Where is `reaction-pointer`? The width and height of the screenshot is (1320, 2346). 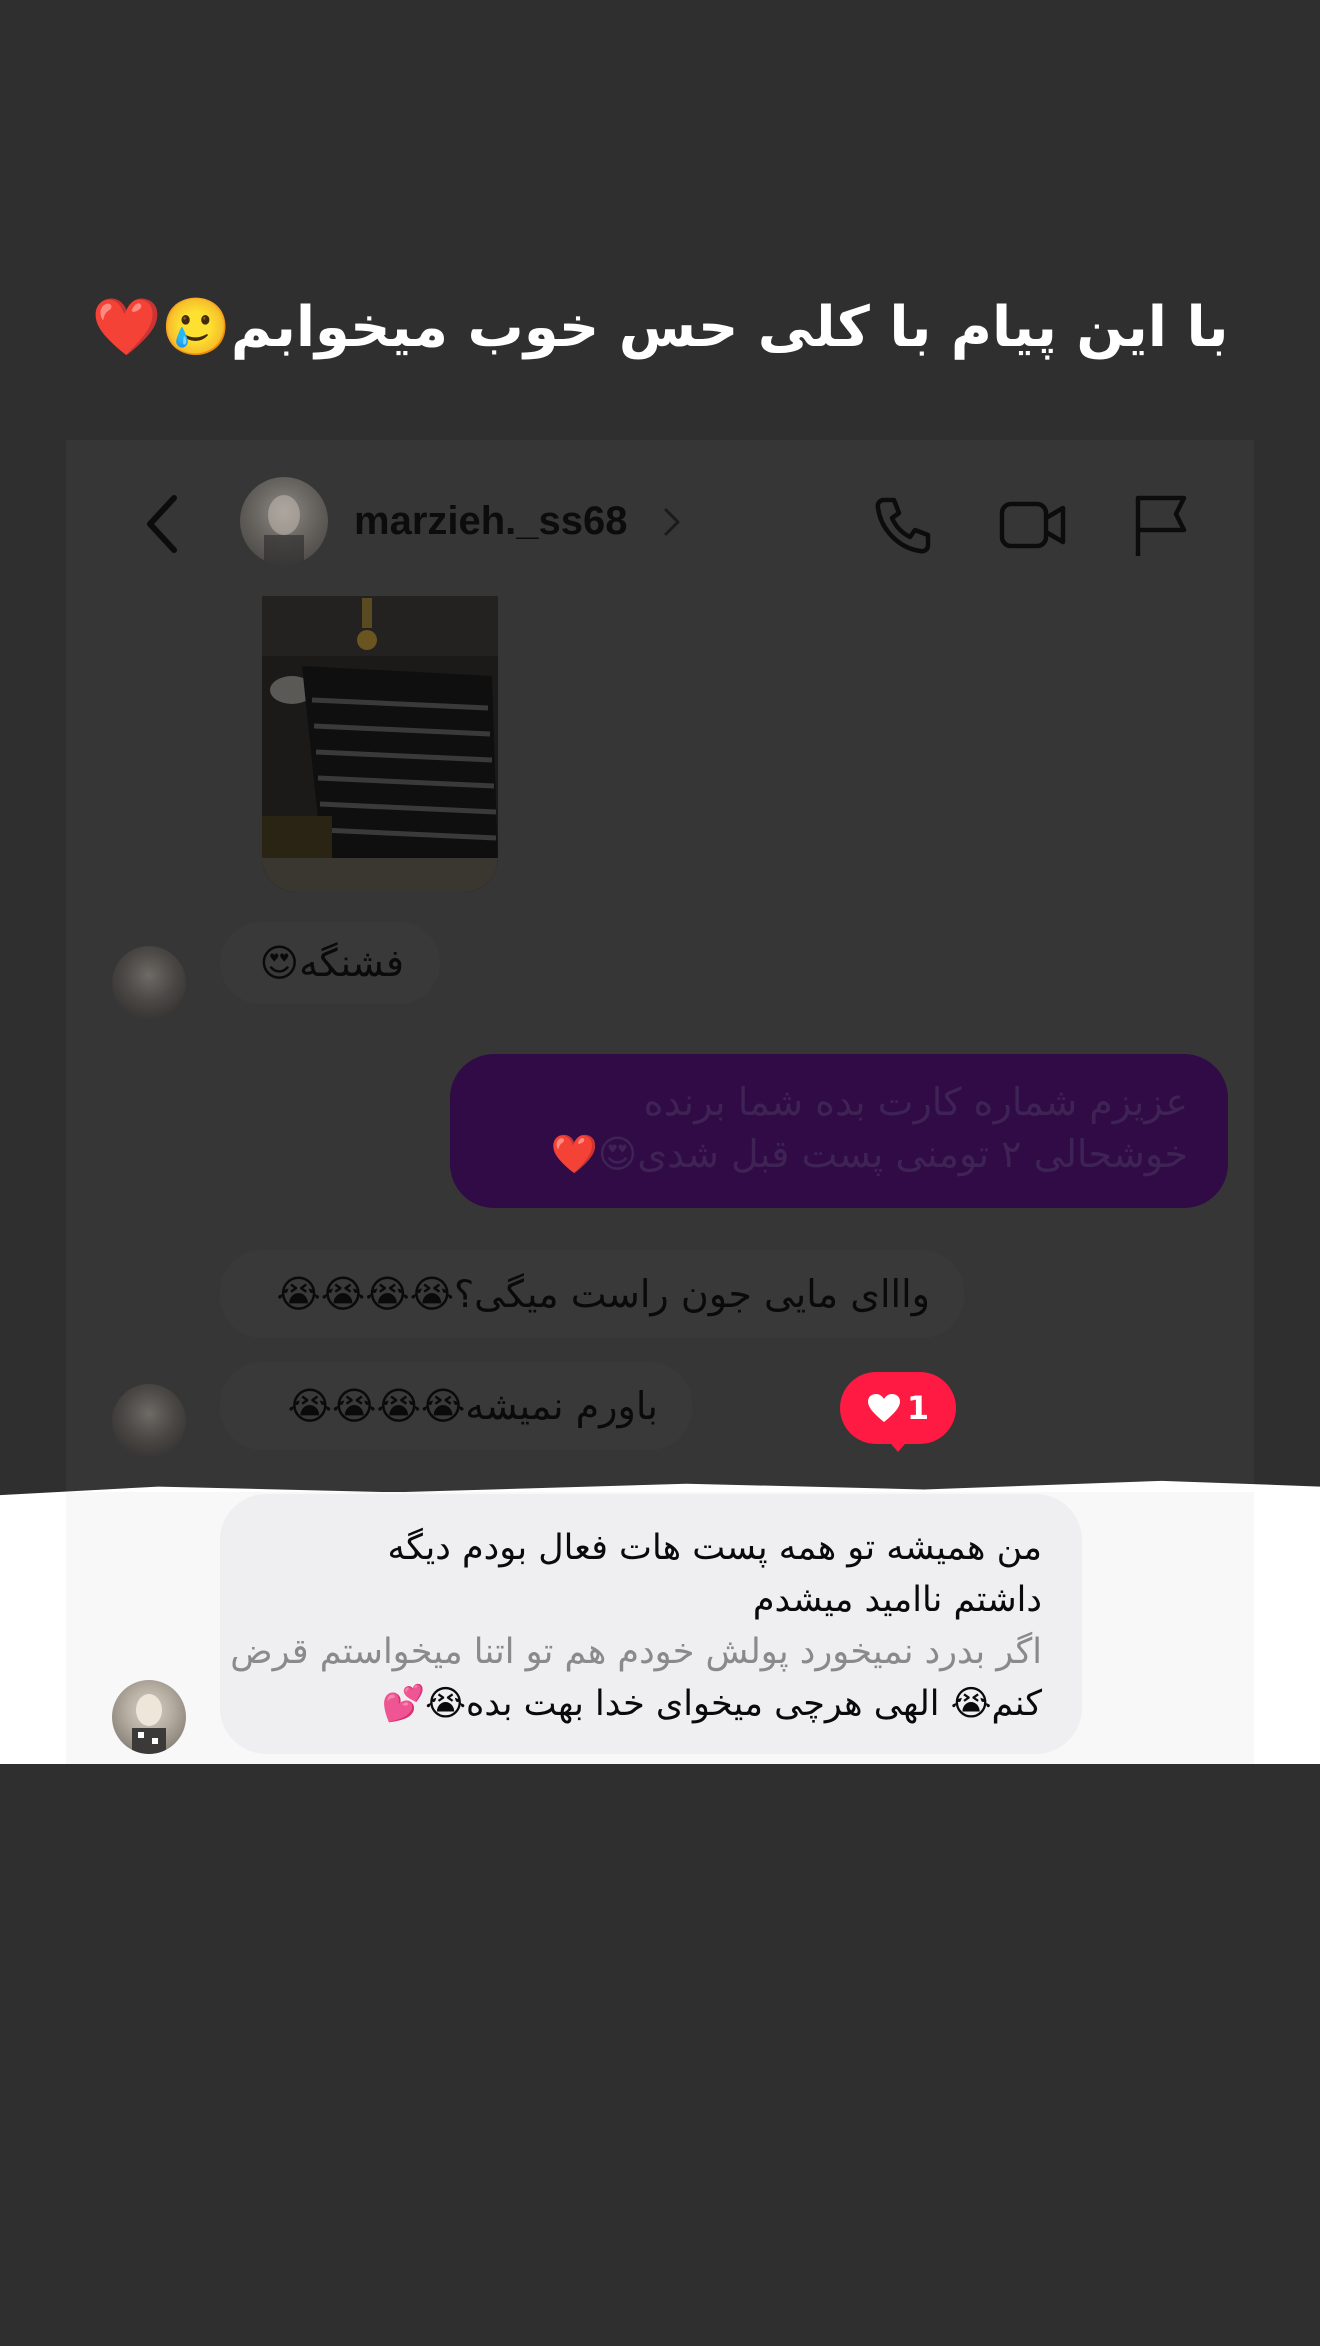 reaction-pointer is located at coordinates (898, 1445).